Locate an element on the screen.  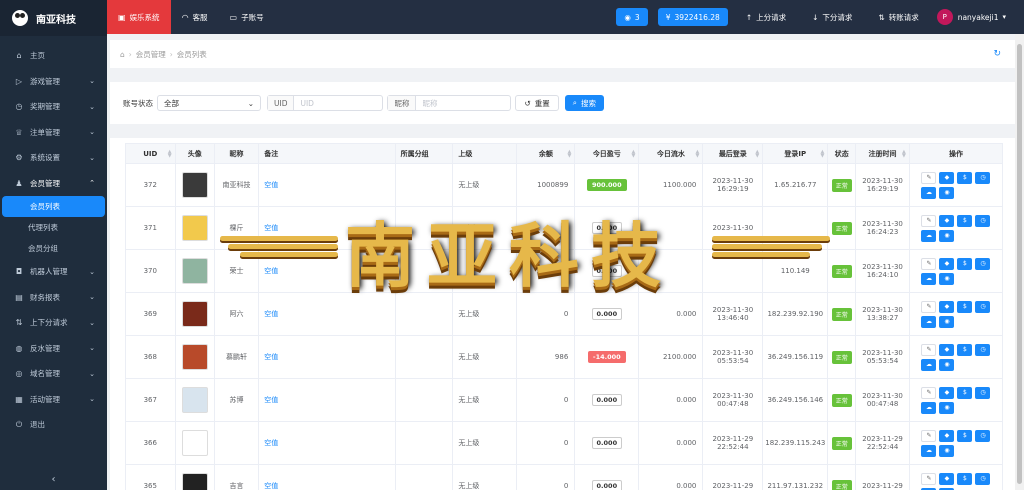
sidebar-item: ♕ 注单管理 ⌄ is located at coordinates (53, 133).